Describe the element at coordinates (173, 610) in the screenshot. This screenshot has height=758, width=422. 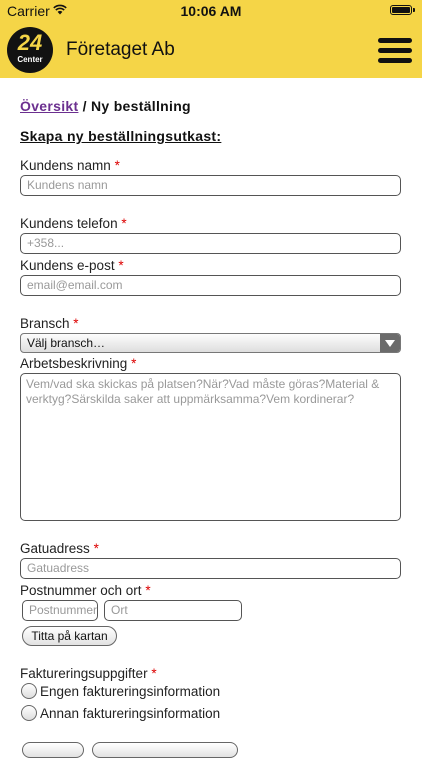
I see `city-input: Ort` at that location.